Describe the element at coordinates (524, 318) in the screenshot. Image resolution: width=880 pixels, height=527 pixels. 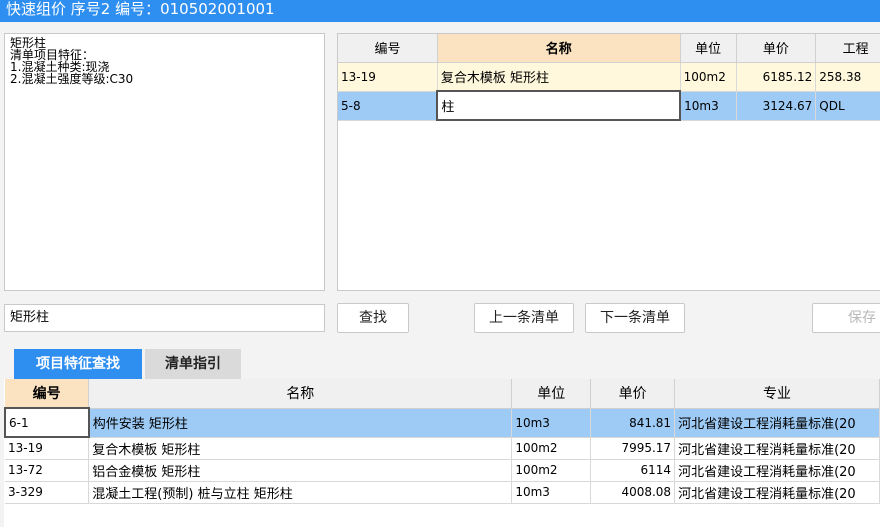
I see `prev-list-button: 上一条清单` at that location.